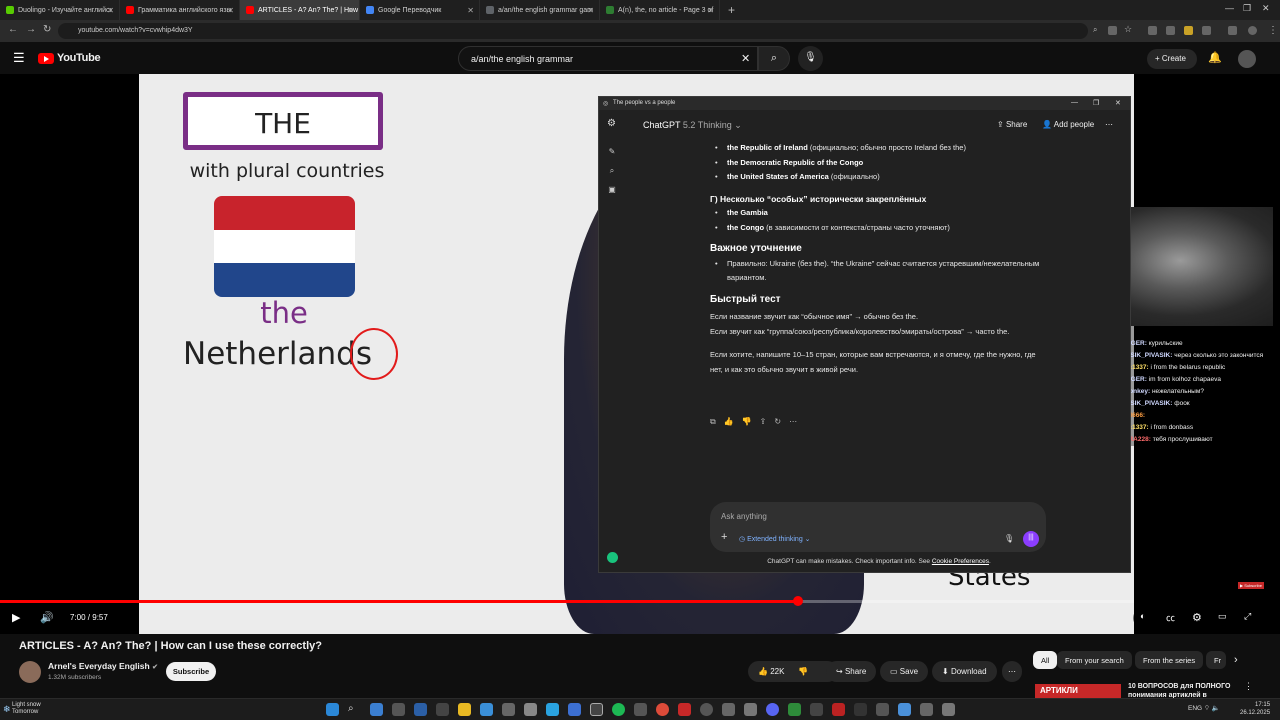  What do you see at coordinates (618, 709) in the screenshot?
I see `spotify-icon` at bounding box center [618, 709].